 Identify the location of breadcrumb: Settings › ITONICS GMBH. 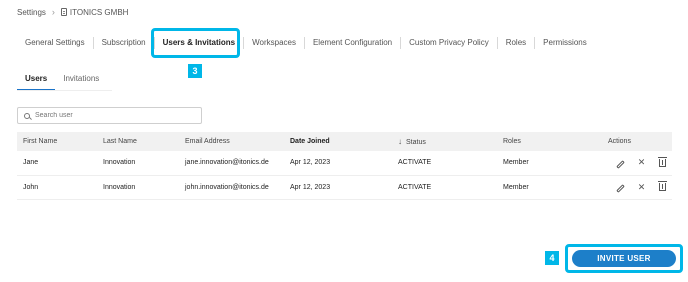
(72, 12).